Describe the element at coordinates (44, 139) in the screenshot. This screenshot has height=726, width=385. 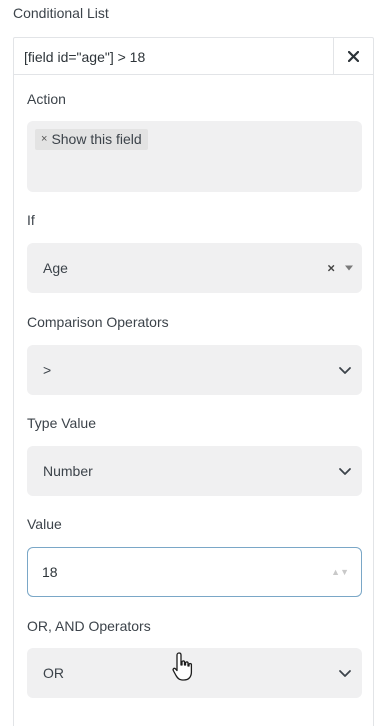
I see `tag-remove-icon: ×` at that location.